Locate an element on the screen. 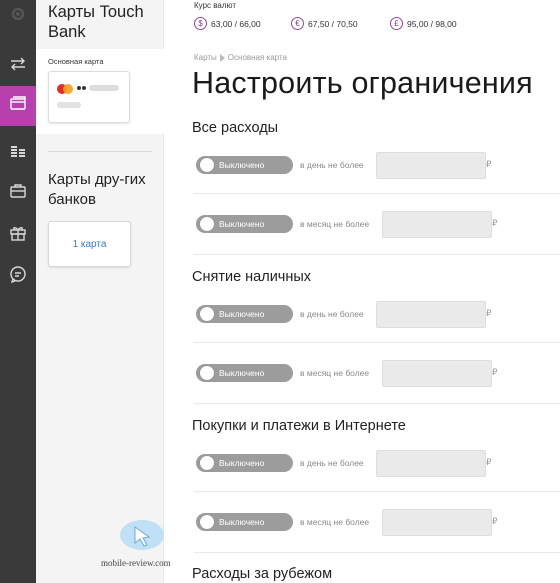 This screenshot has height=583, width=560. cards-icon is located at coordinates (18, 106).